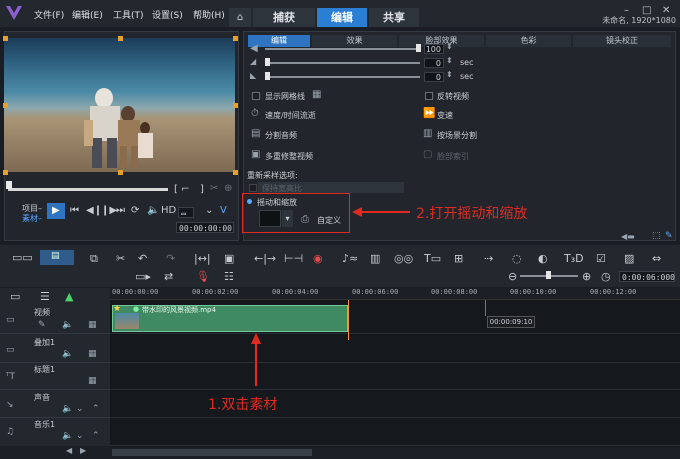  What do you see at coordinates (622, 41) in the screenshot?
I see `tab-lens-correction: 镜头校正` at bounding box center [622, 41].